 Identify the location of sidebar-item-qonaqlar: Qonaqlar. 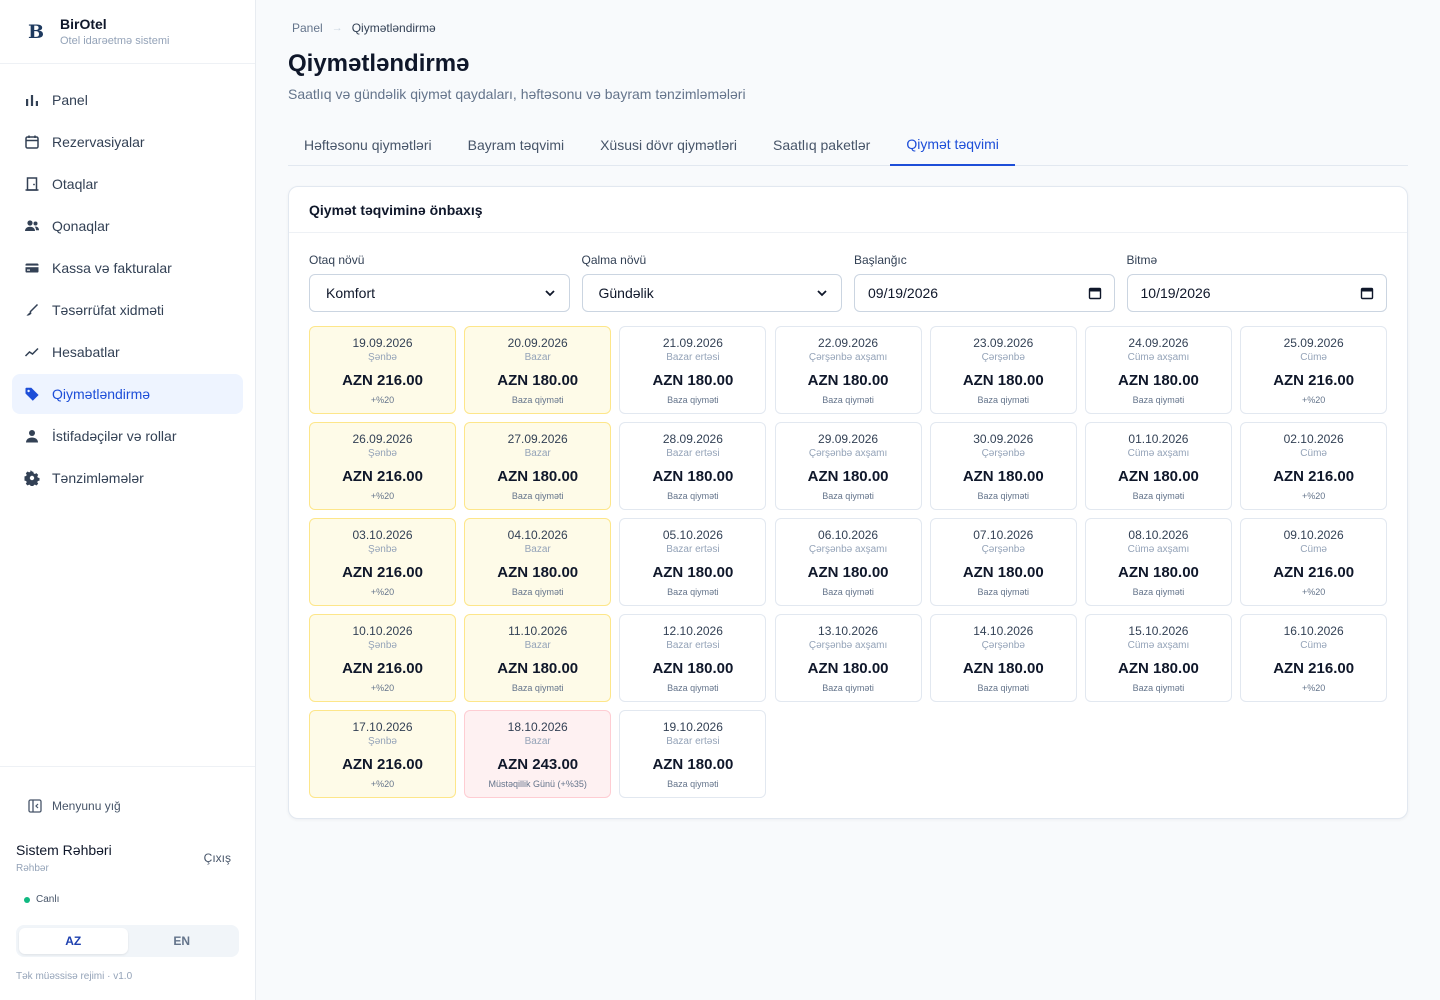
(127, 226).